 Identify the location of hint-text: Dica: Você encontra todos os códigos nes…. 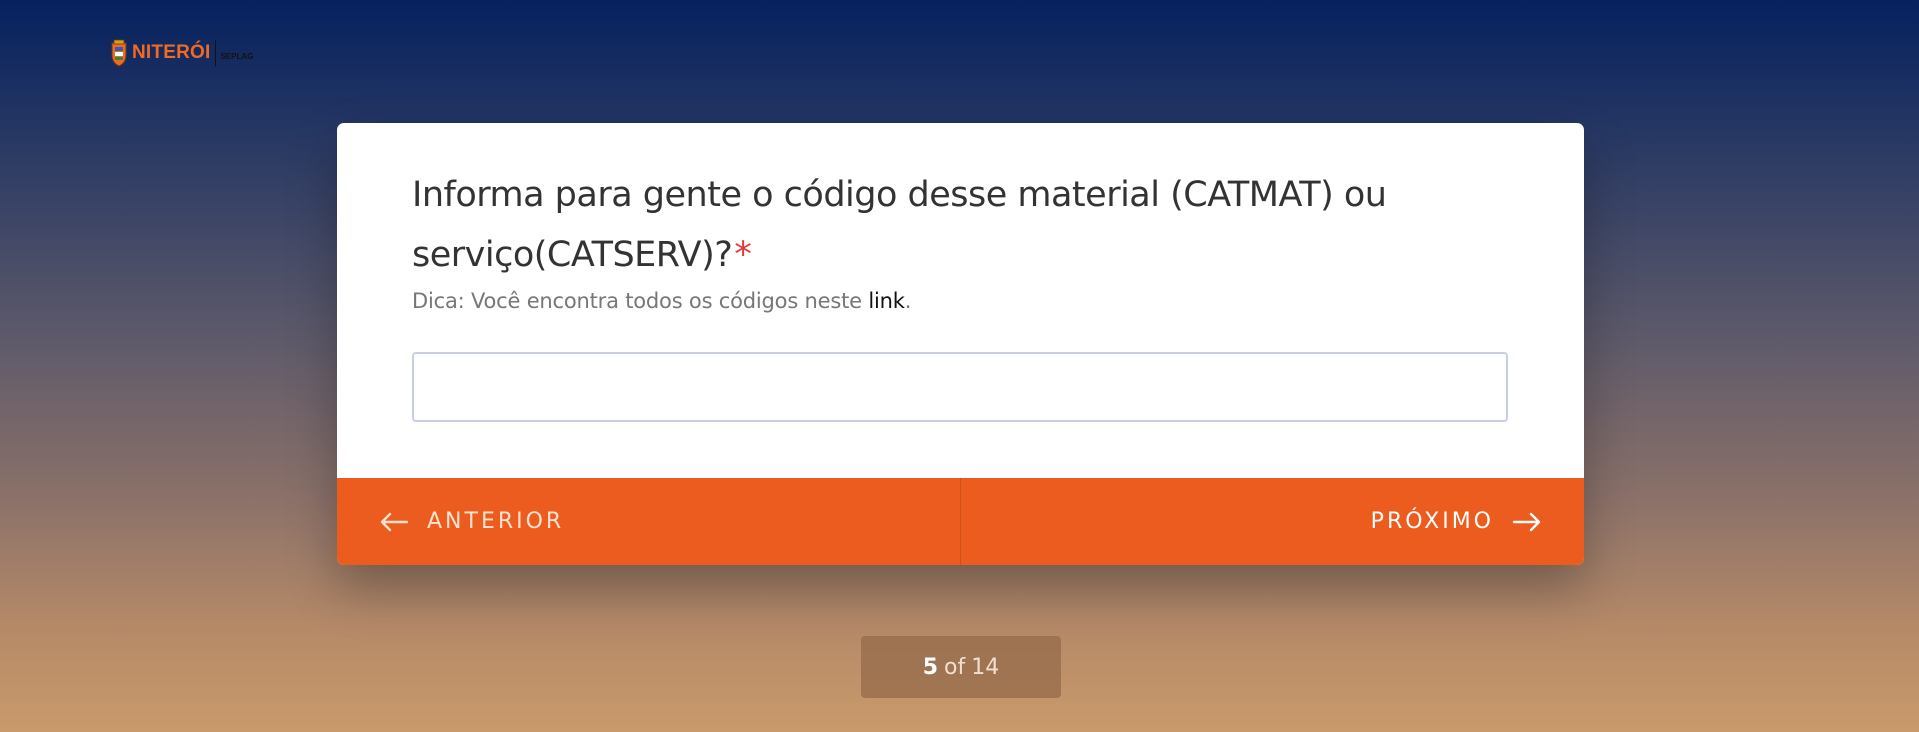
(640, 301).